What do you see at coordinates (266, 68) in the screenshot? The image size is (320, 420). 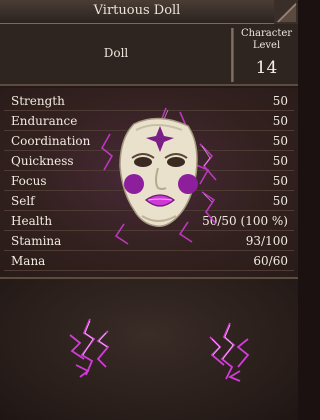 I see `level-value: 14` at bounding box center [266, 68].